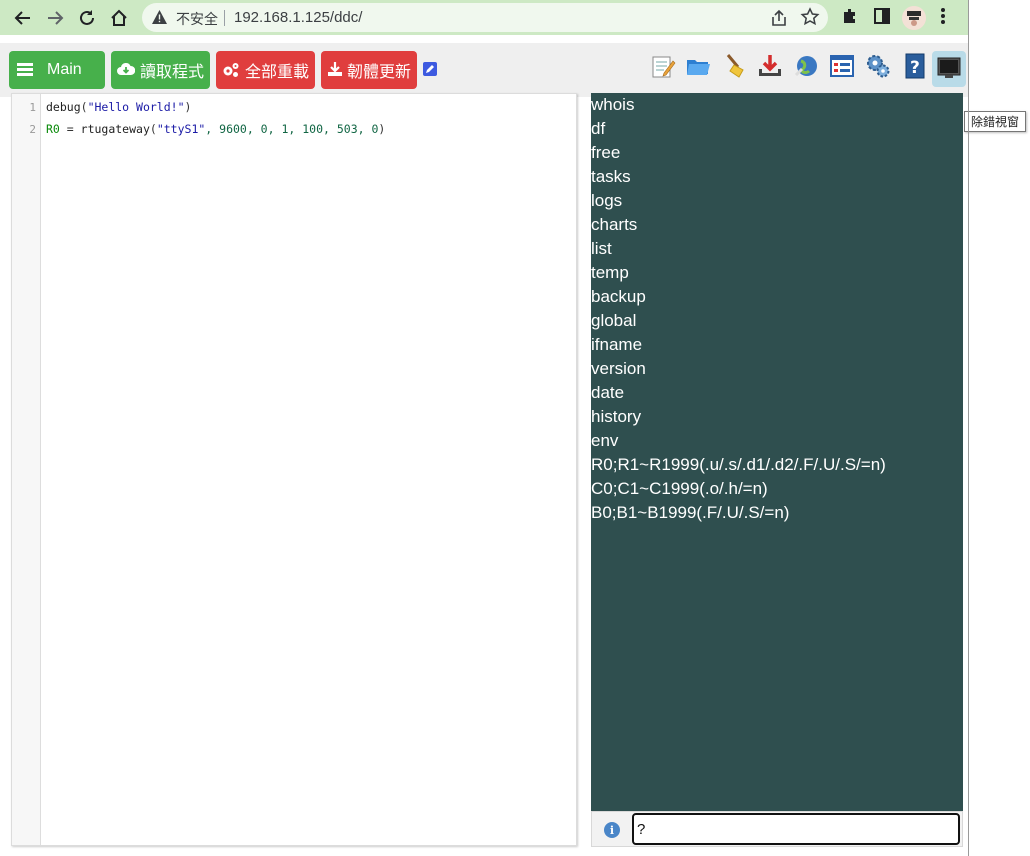 The height and width of the screenshot is (856, 1030). Describe the element at coordinates (335, 71) in the screenshot. I see `download-tray-icon` at that location.